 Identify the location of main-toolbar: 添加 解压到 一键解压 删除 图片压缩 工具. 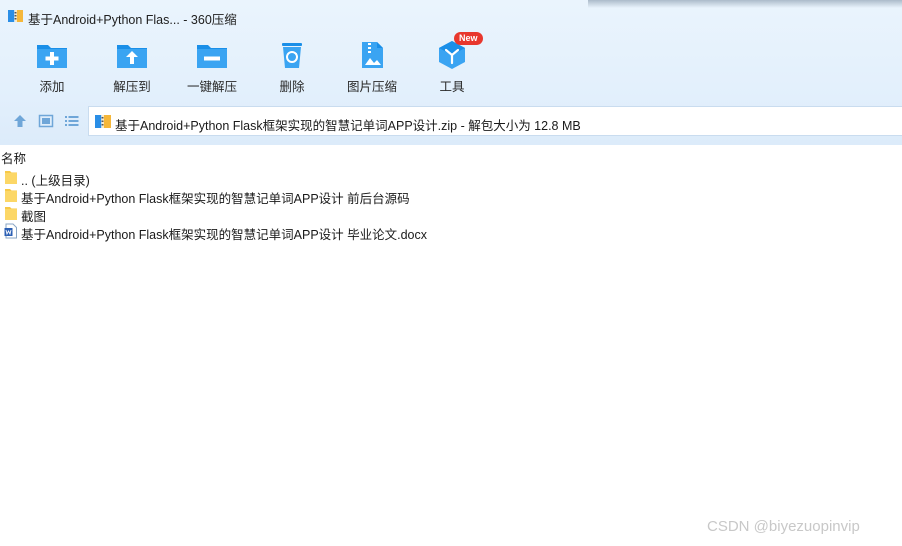
(260, 67).